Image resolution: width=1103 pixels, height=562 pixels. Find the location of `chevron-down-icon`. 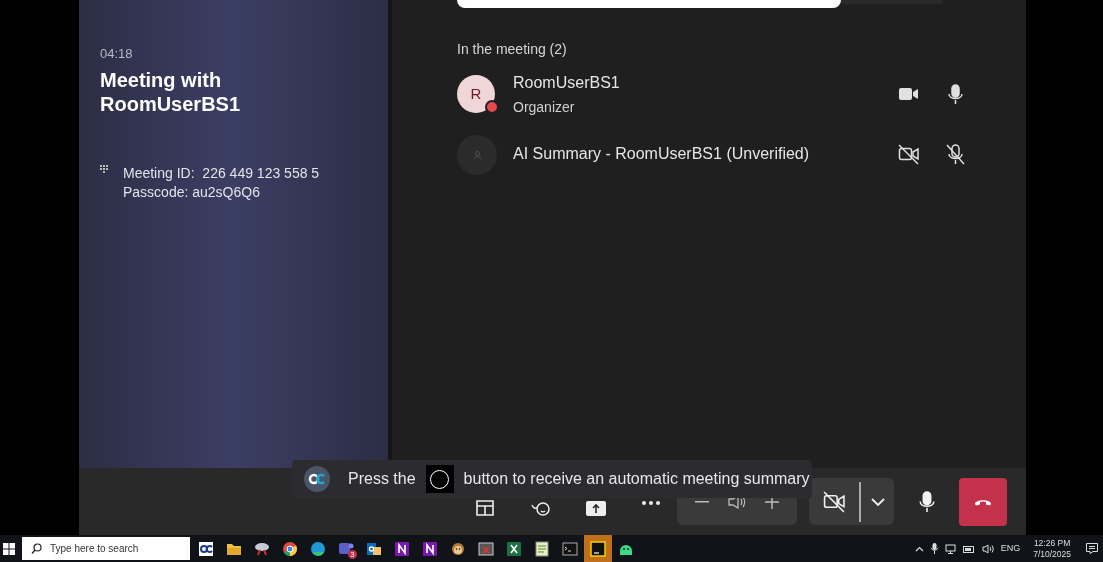

chevron-down-icon is located at coordinates (877, 501).